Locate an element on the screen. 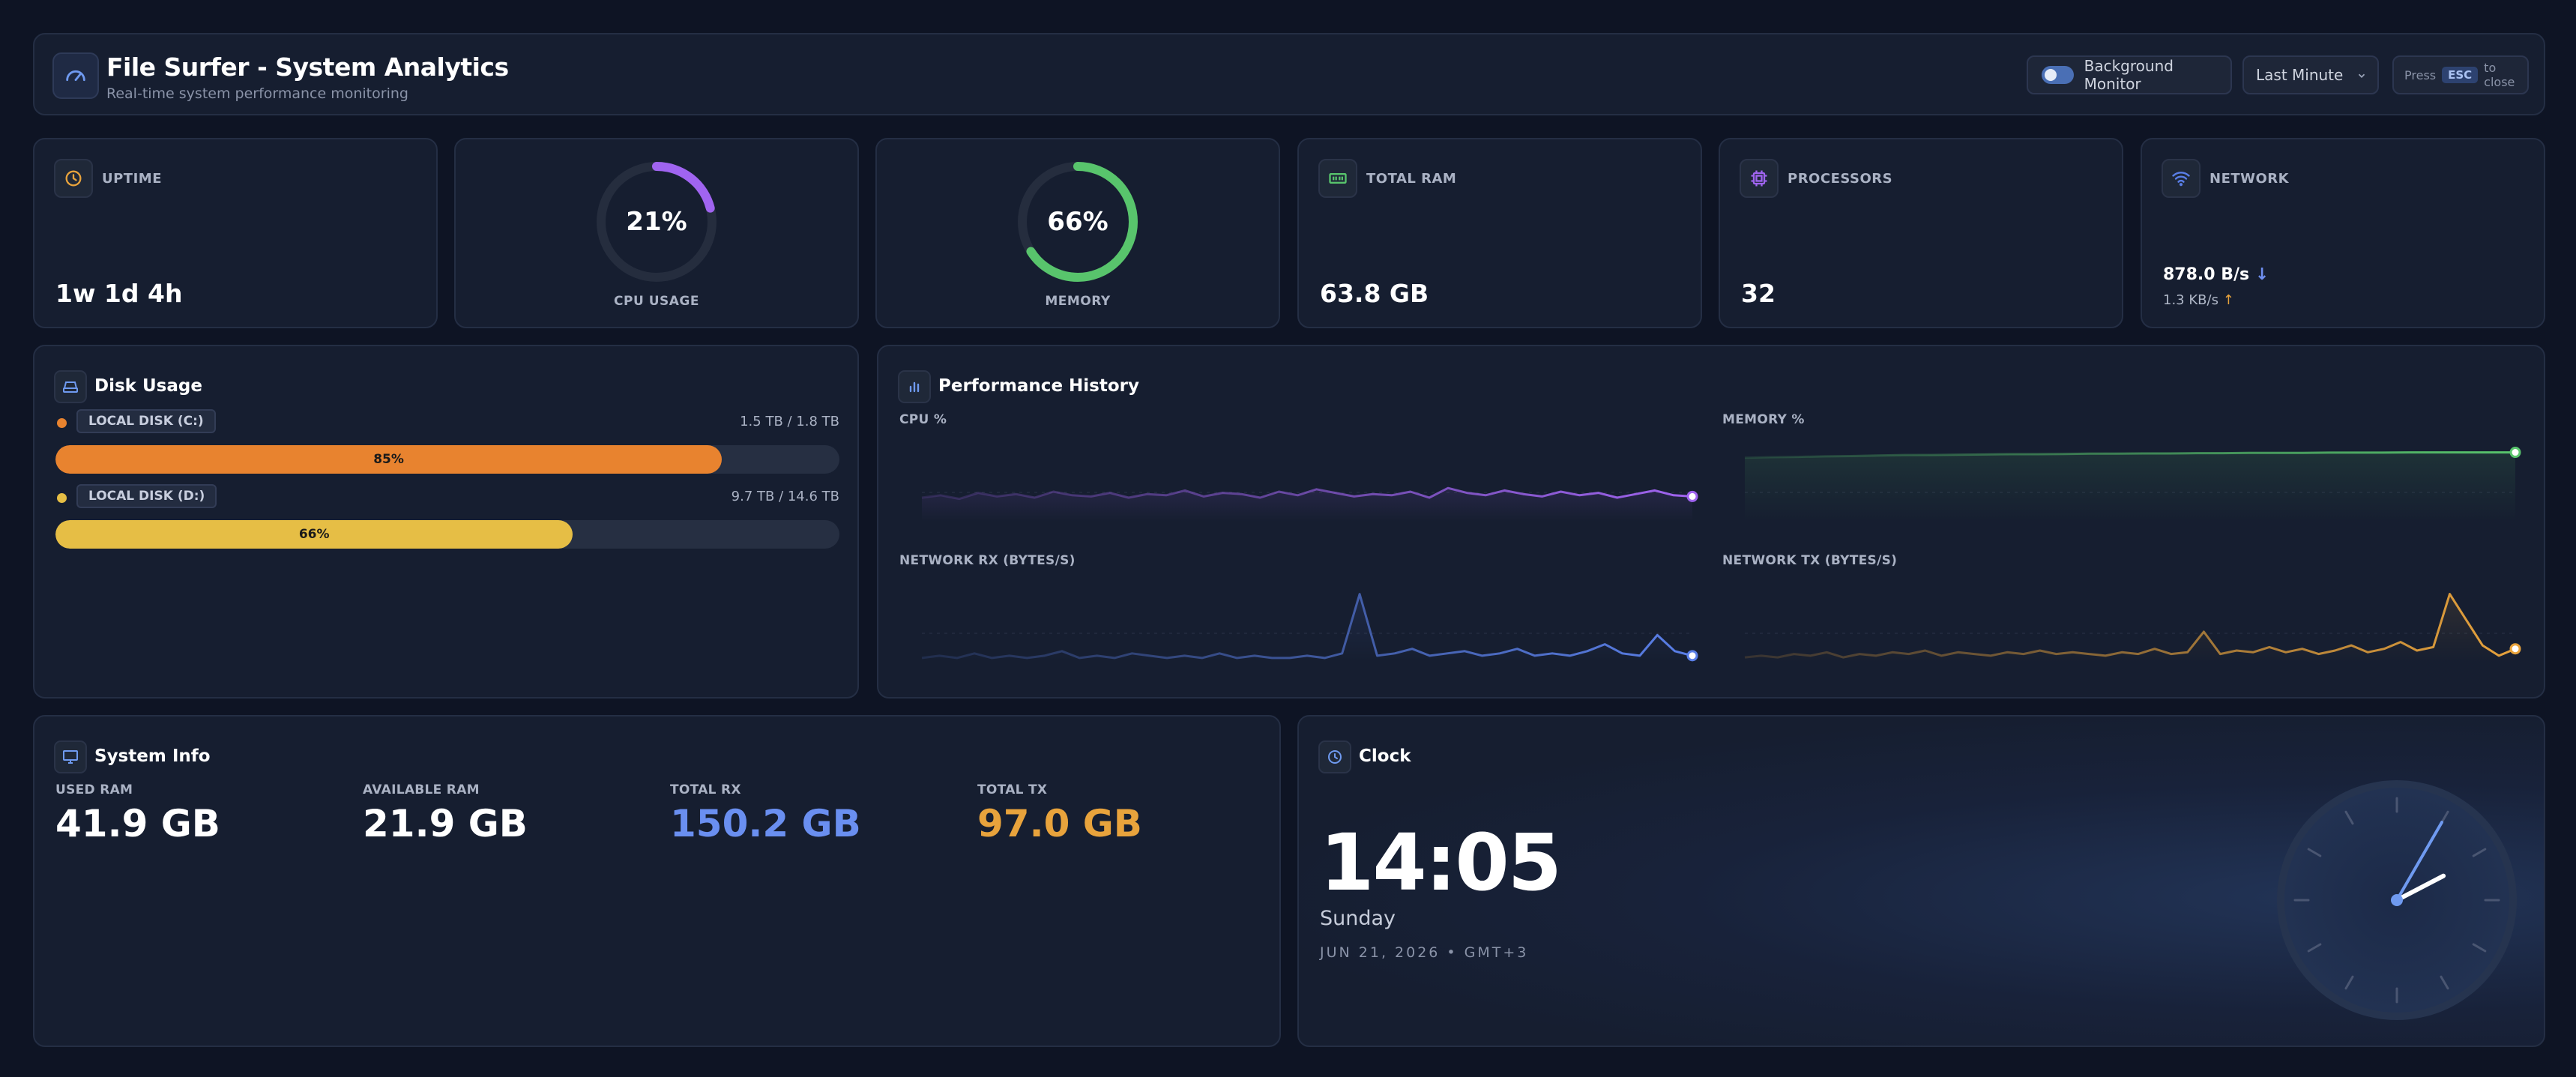 This screenshot has height=1077, width=2576. cpu-chip-icon is located at coordinates (1759, 178).